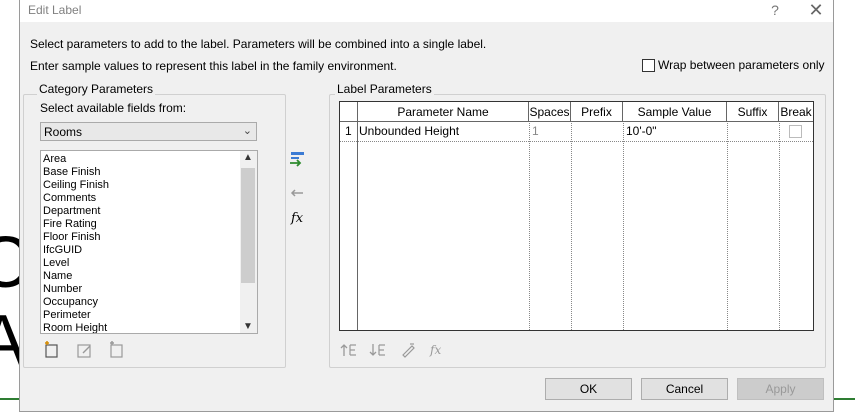  Describe the element at coordinates (535, 131) in the screenshot. I see `cell-spaces: 1` at that location.